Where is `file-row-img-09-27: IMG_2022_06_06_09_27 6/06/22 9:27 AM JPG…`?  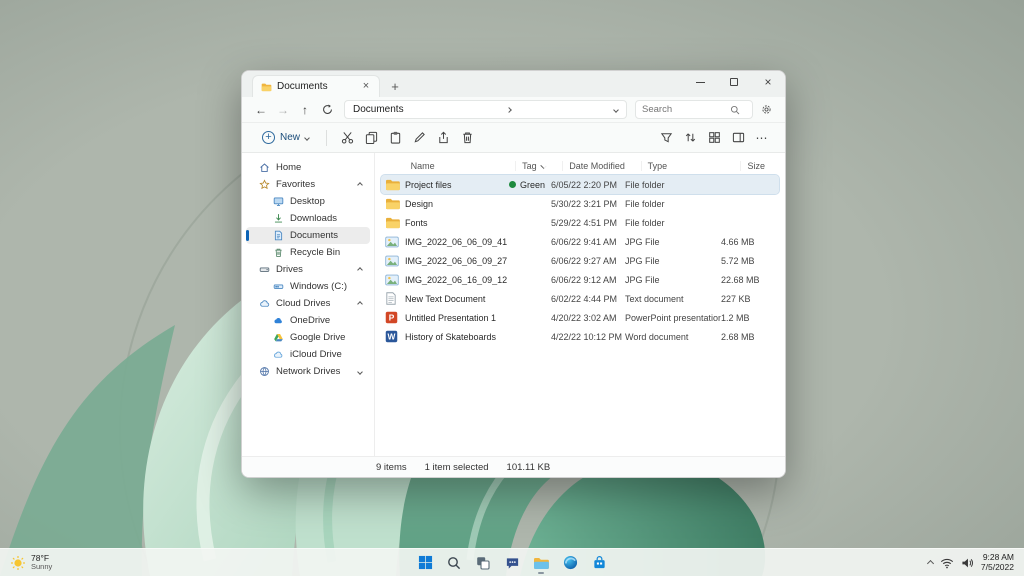
file-row-img-09-27: IMG_2022_06_06_09_27 6/06/22 9:27 AM JPG… is located at coordinates (580, 260).